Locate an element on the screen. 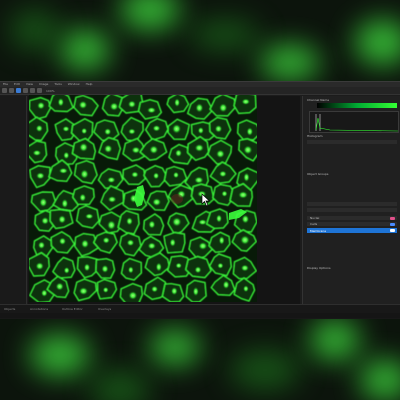  status-line is located at coordinates (200, 315).